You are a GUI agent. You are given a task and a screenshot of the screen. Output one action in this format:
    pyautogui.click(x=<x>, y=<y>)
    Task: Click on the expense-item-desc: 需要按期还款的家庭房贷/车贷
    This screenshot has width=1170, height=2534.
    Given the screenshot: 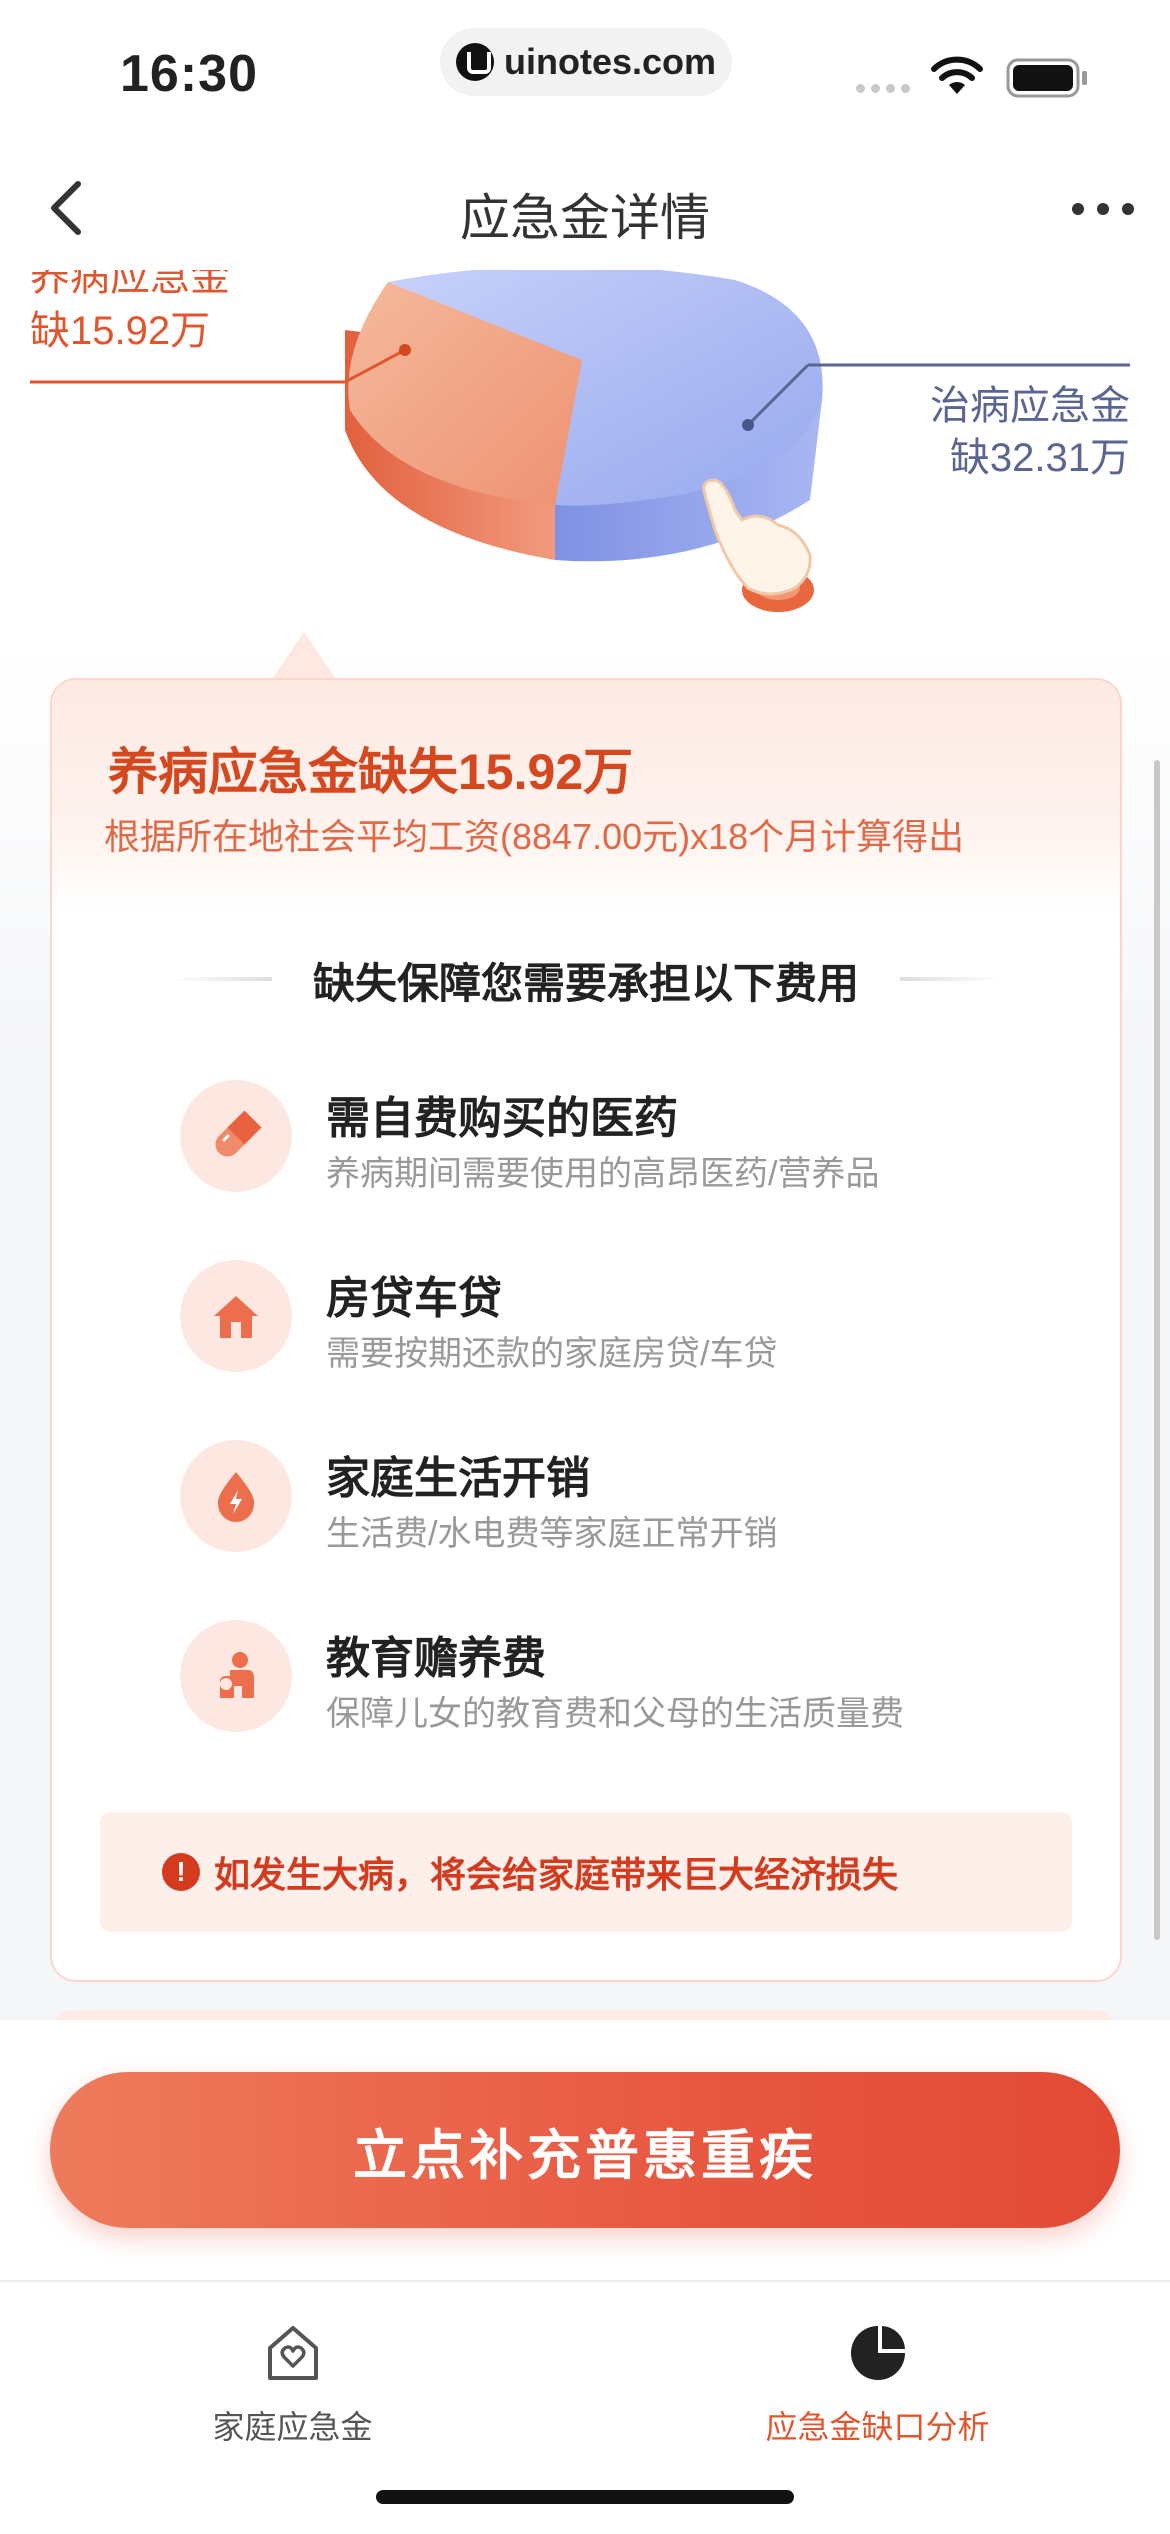 What is the action you would take?
    pyautogui.click(x=552, y=1354)
    